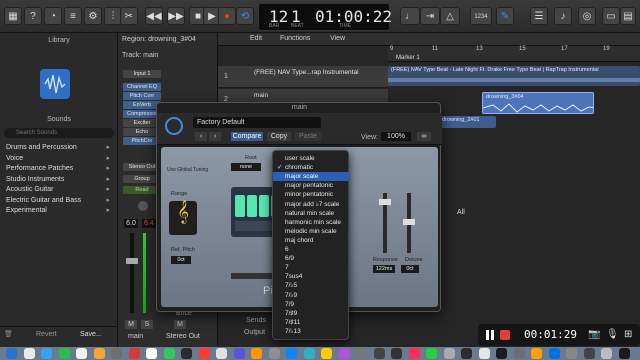 The image size is (640, 360). Describe the element at coordinates (311, 276) in the screenshot. I see `scale-option: 7sus4` at that location.